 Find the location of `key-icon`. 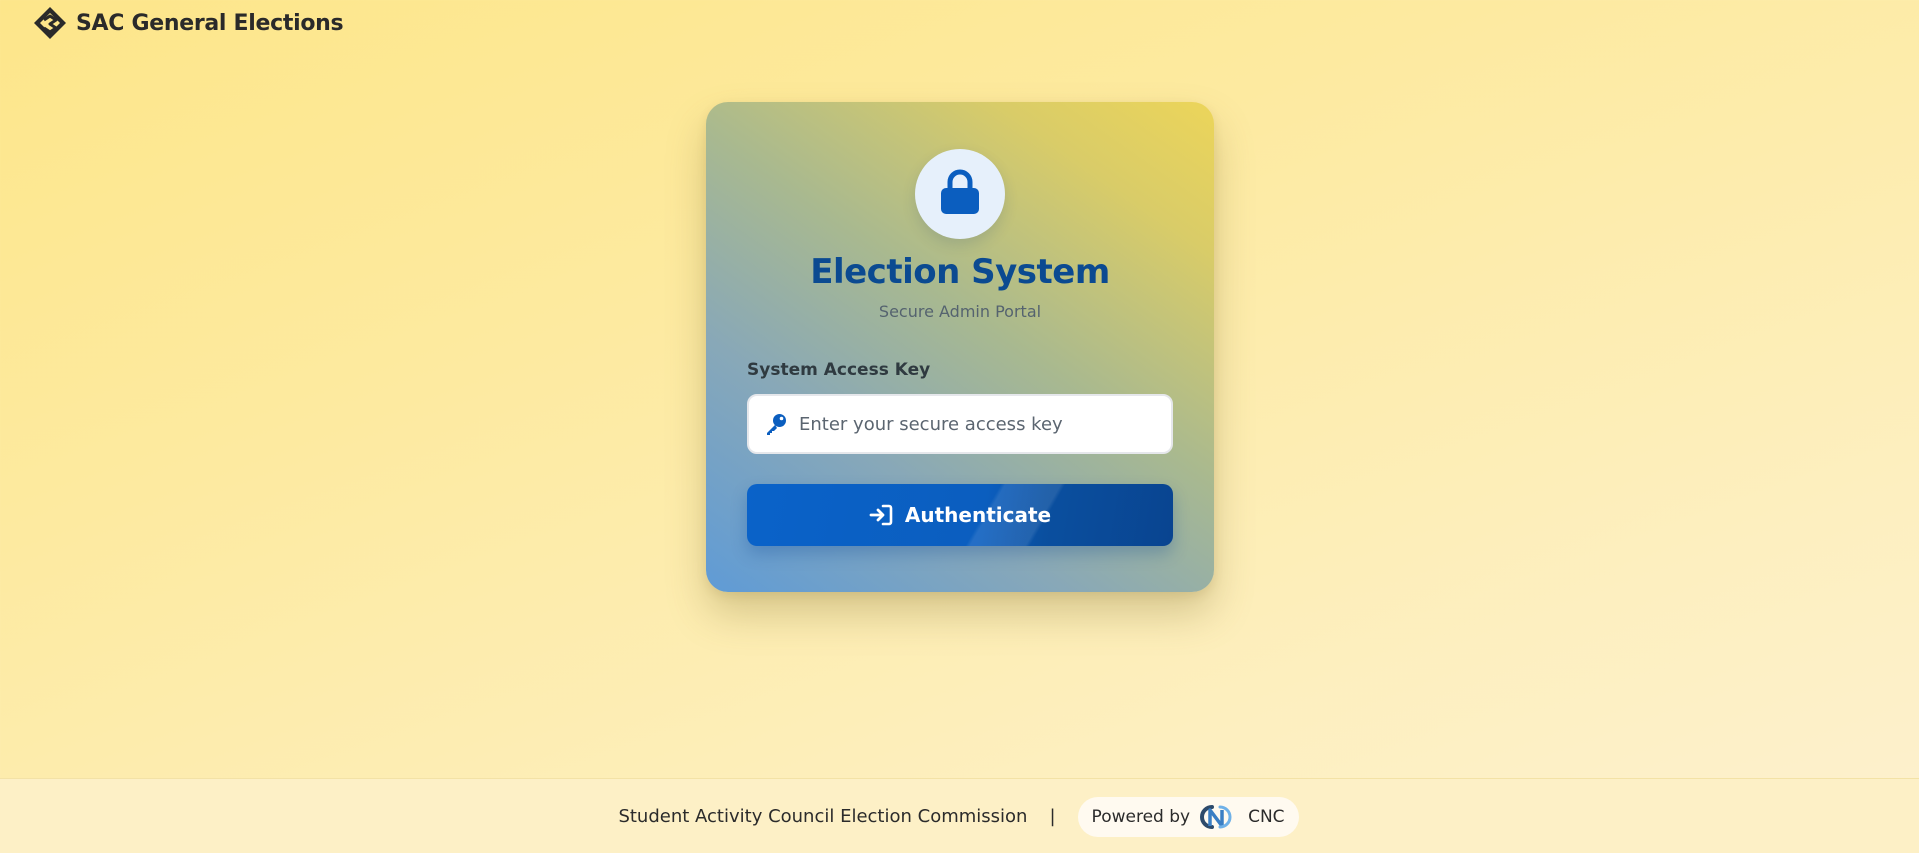

key-icon is located at coordinates (776, 424).